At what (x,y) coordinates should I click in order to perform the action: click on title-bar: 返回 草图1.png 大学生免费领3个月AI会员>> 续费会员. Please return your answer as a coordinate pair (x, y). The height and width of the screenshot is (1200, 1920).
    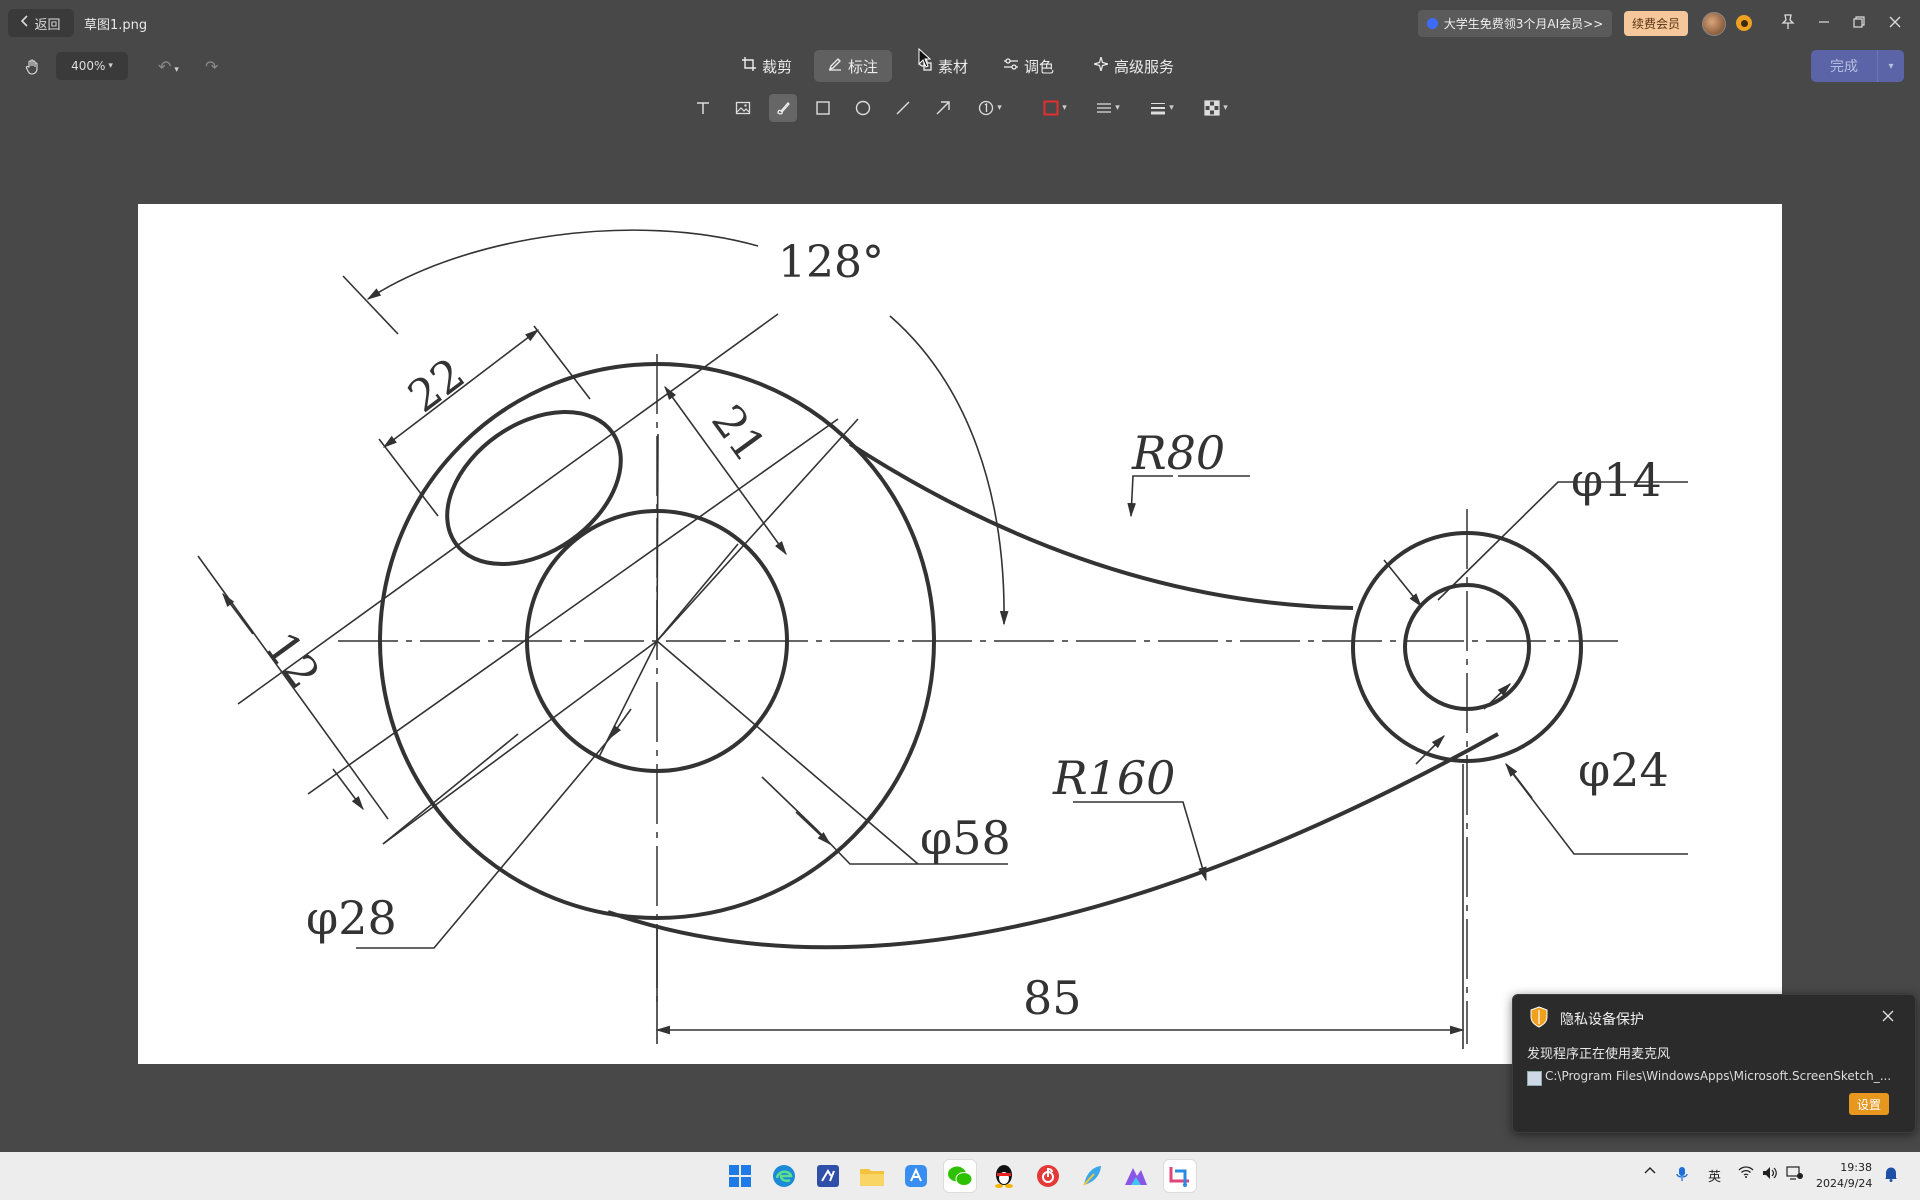
    Looking at the image, I should click on (960, 22).